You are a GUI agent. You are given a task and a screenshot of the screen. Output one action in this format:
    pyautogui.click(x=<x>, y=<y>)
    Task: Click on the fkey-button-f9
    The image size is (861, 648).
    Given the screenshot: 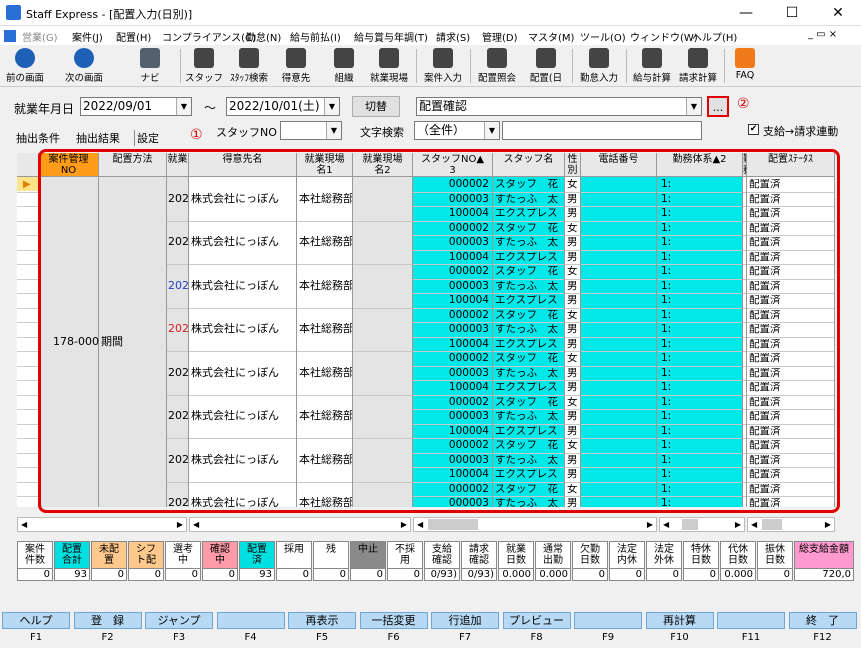 What is the action you would take?
    pyautogui.click(x=608, y=620)
    